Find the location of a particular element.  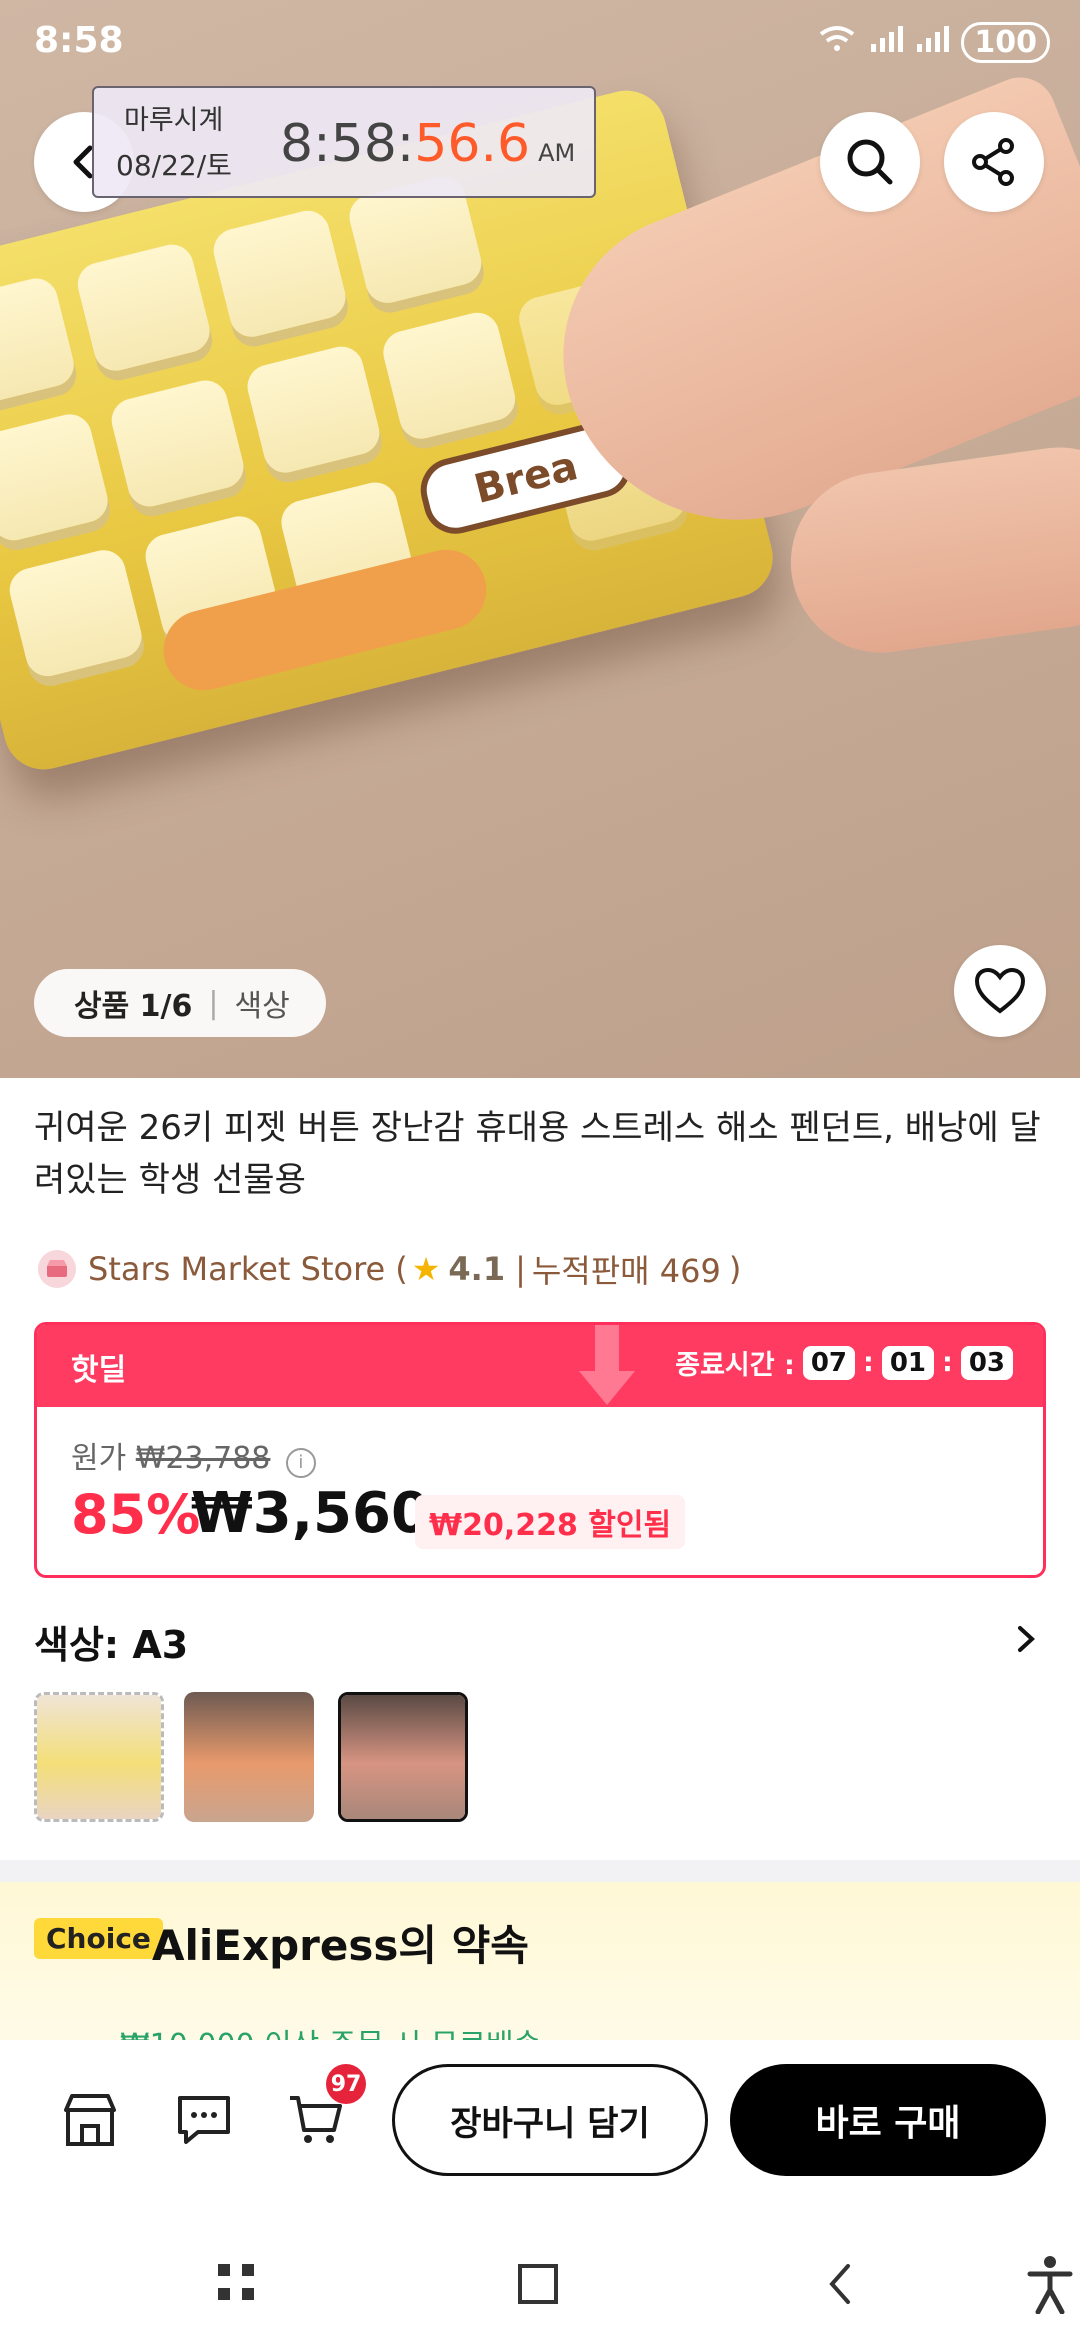

search-button is located at coordinates (870, 162).